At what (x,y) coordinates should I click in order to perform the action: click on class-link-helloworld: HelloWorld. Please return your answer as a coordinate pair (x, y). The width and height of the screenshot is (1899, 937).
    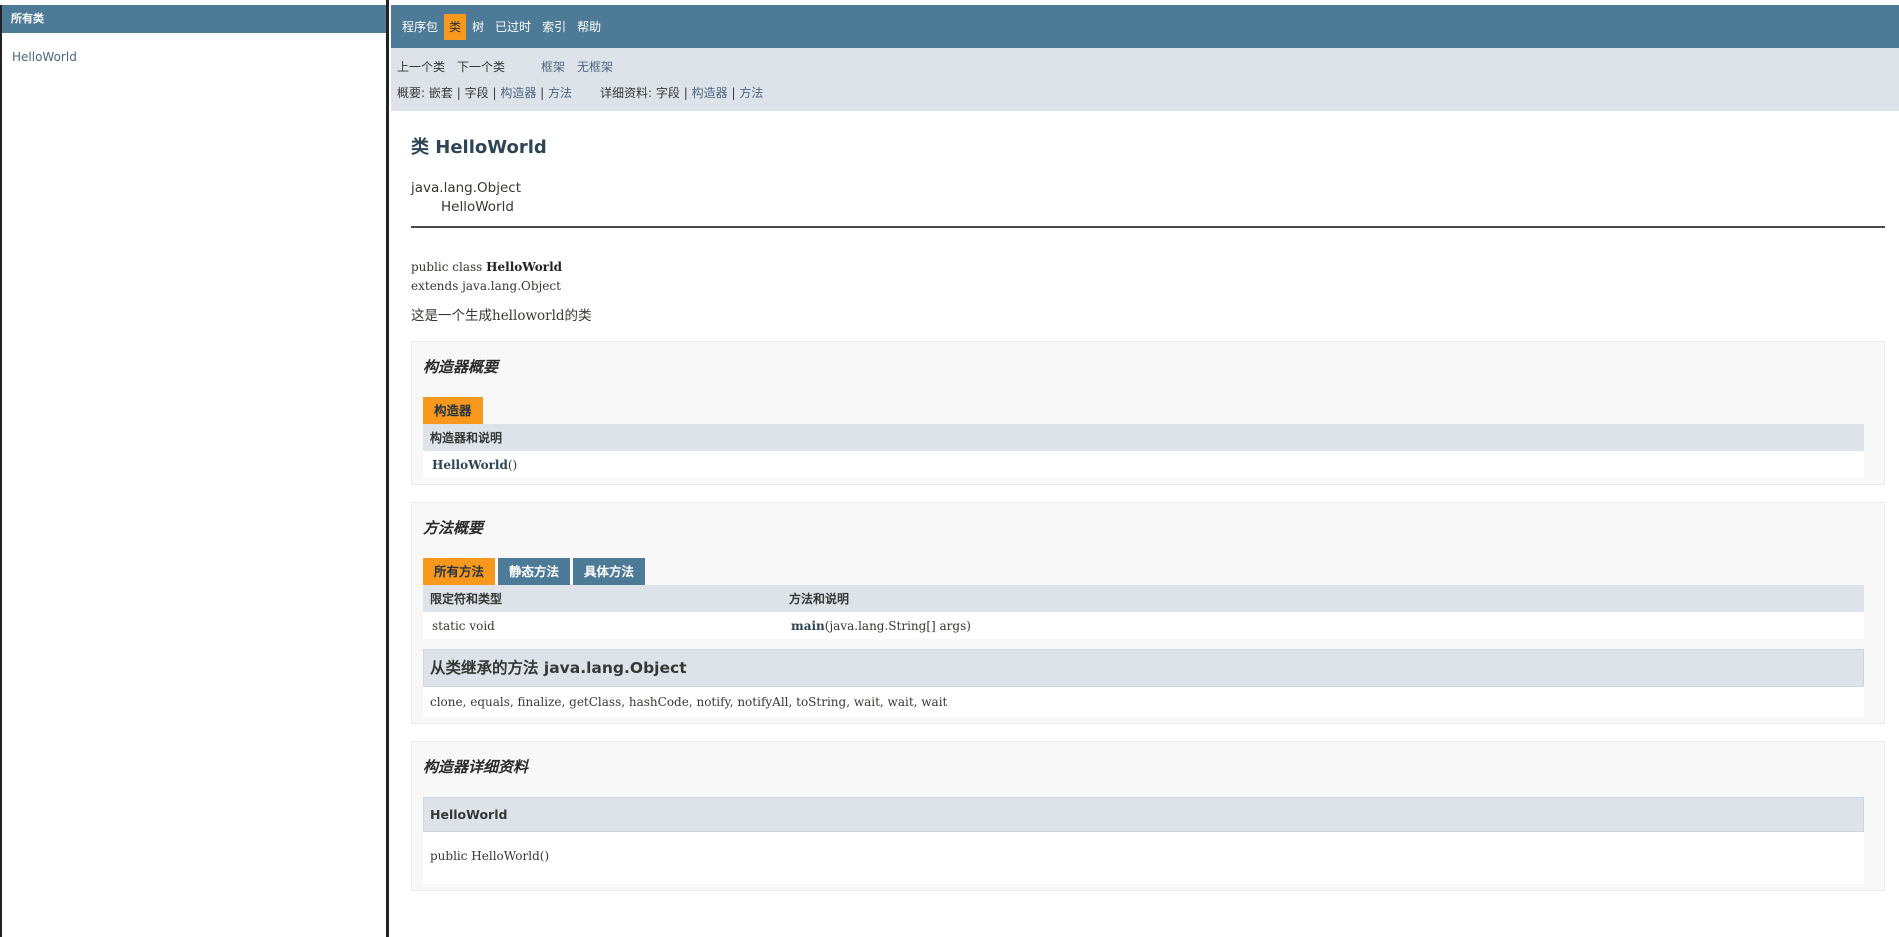
    Looking at the image, I should click on (44, 57).